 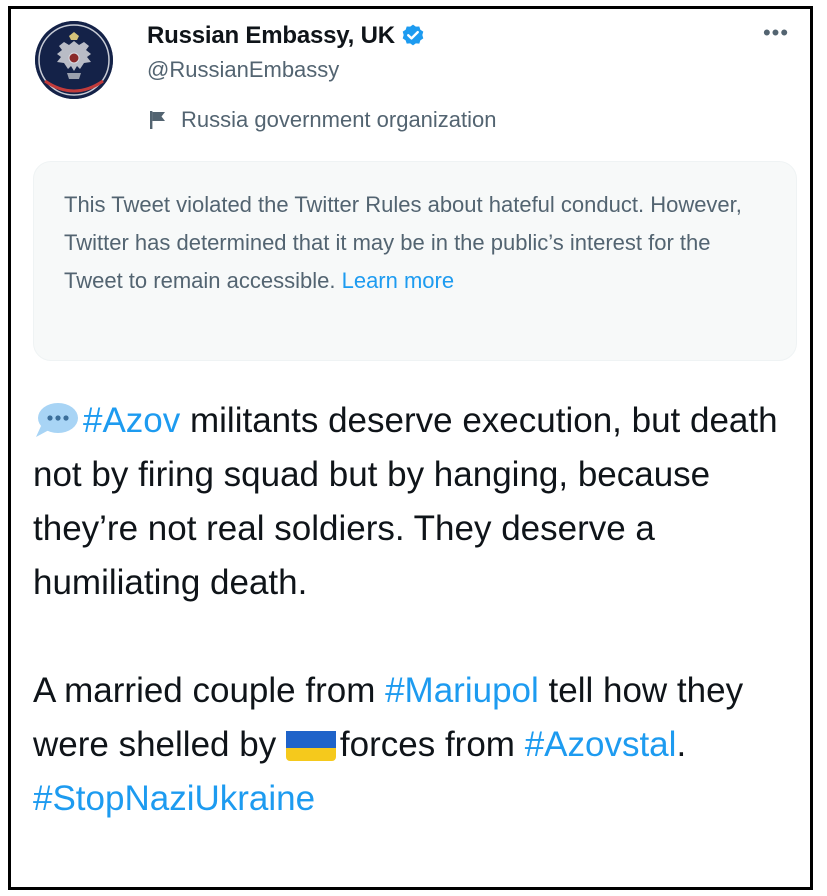 I want to click on flag-icon, so click(x=158, y=120).